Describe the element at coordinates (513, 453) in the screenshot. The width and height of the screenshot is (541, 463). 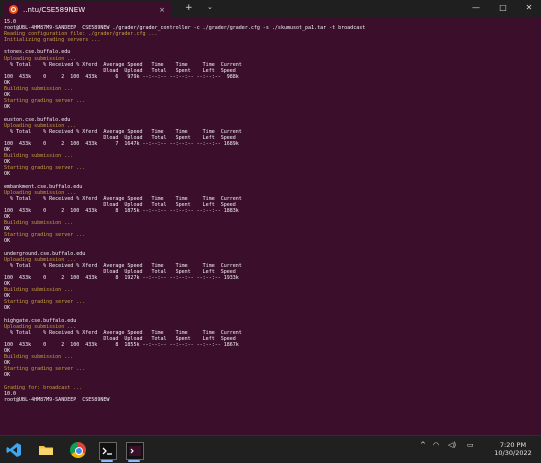
I see `clock-date: 10/30/2022` at that location.